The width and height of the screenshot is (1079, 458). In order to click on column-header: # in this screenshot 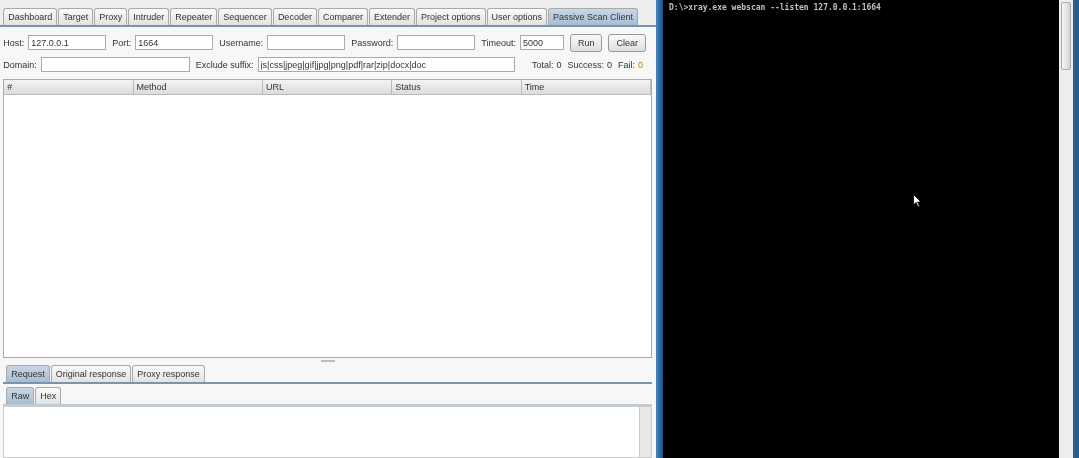, I will do `click(69, 87)`.